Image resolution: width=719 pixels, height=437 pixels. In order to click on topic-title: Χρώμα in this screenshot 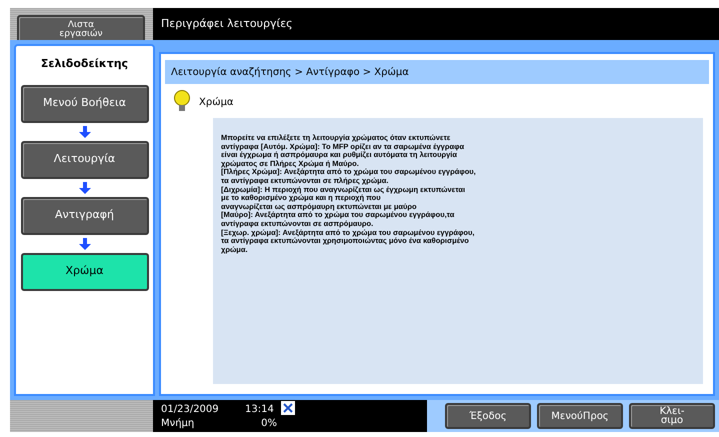, I will do `click(216, 103)`.